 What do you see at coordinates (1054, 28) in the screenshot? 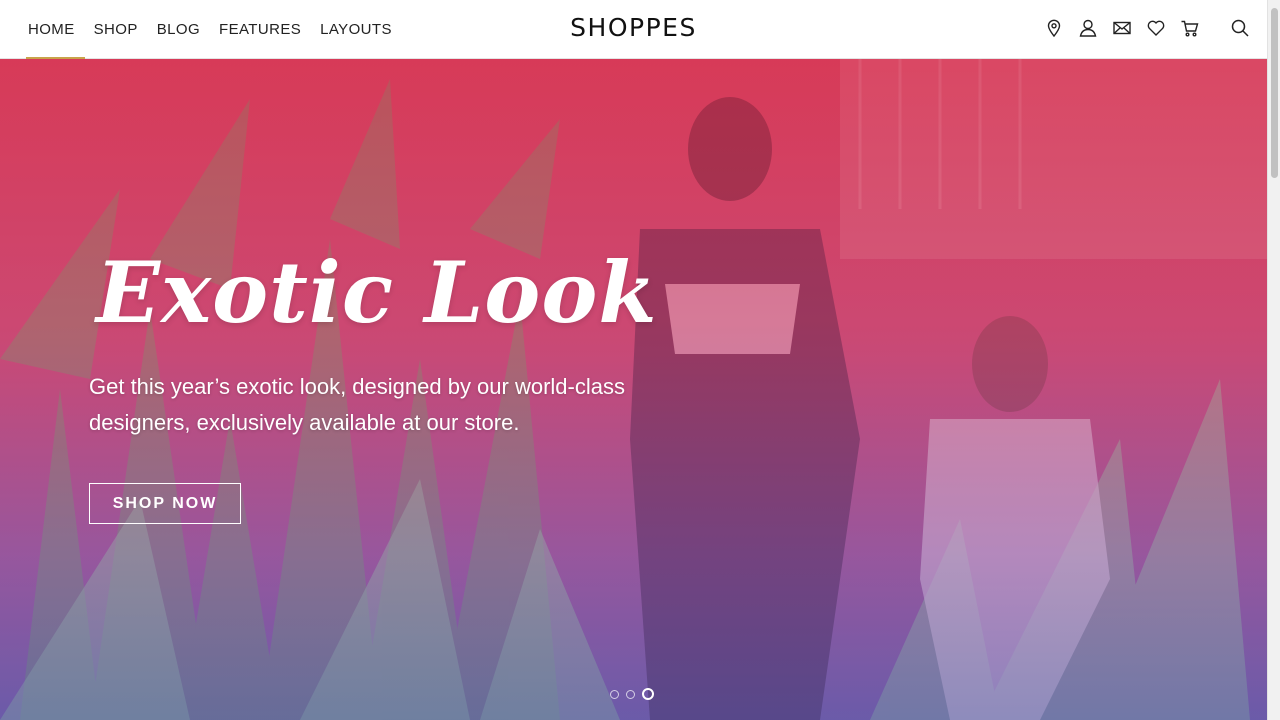
I see `location-pin-icon` at bounding box center [1054, 28].